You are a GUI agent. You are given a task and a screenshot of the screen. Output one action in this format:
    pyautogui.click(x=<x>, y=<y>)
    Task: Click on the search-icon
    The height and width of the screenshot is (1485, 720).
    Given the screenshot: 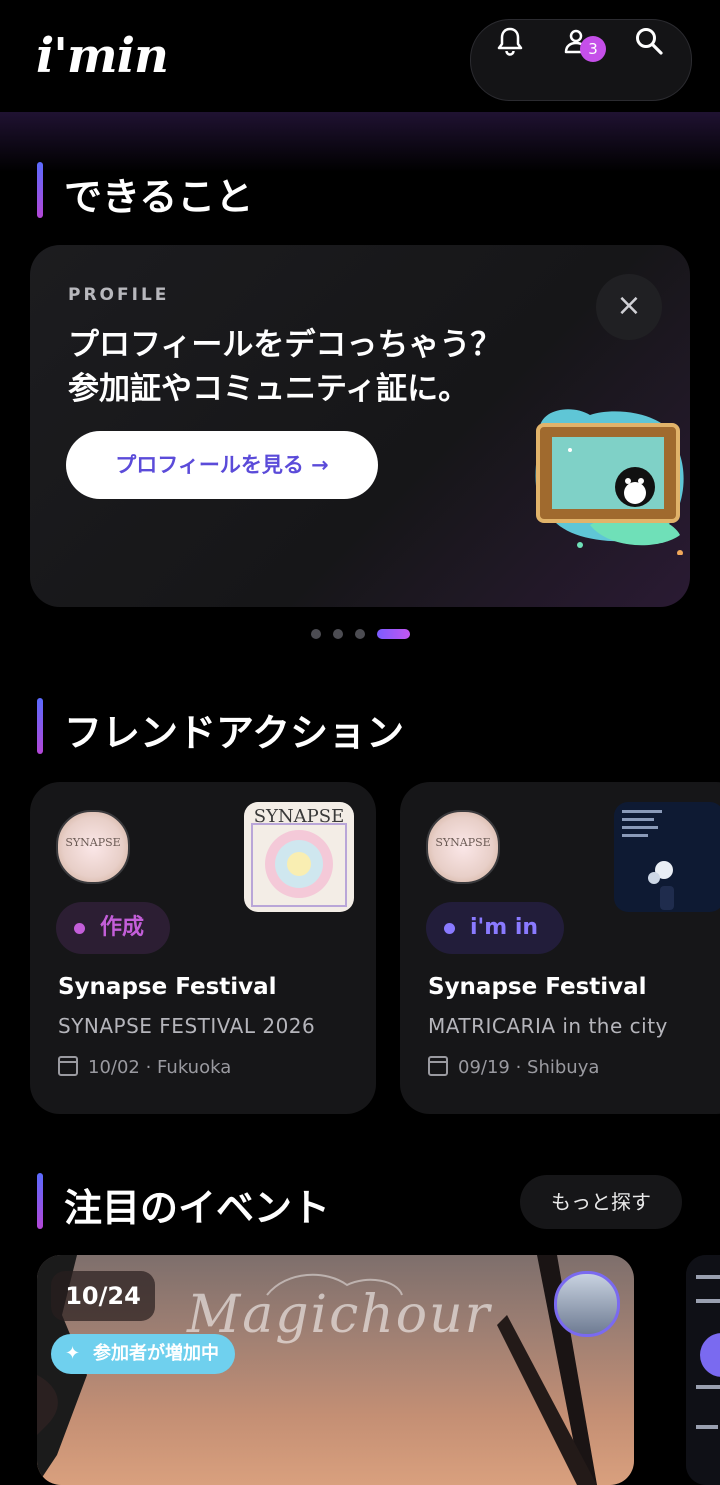 What is the action you would take?
    pyautogui.click(x=649, y=41)
    